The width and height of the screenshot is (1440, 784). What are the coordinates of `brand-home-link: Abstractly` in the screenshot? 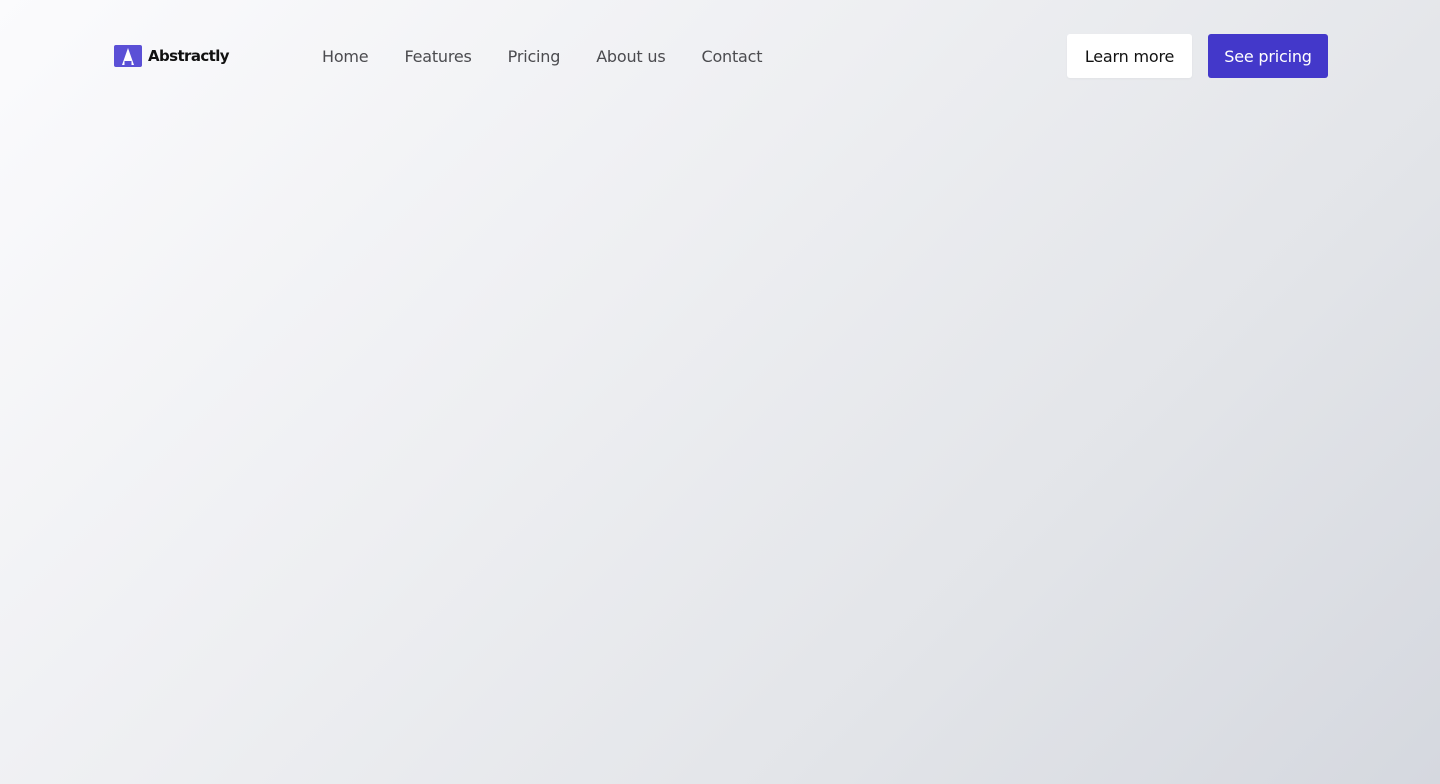 It's located at (218, 56).